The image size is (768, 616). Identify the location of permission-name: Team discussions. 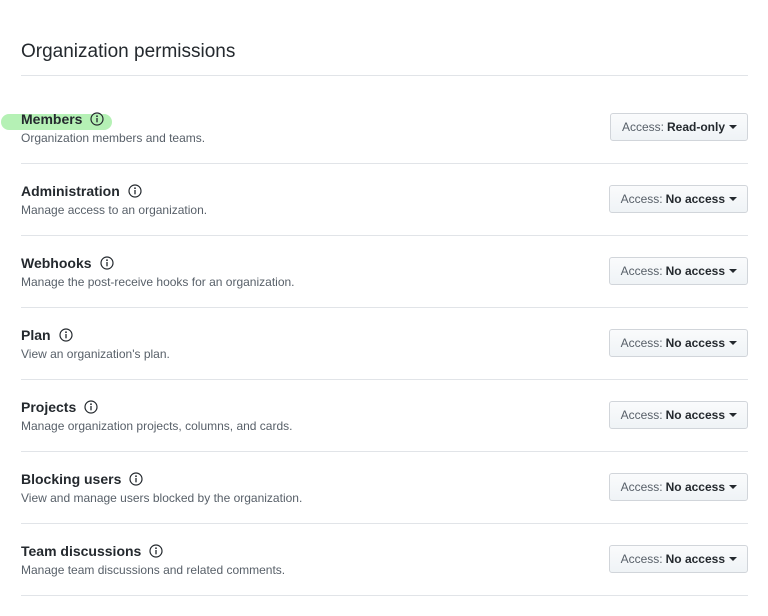
(81, 551).